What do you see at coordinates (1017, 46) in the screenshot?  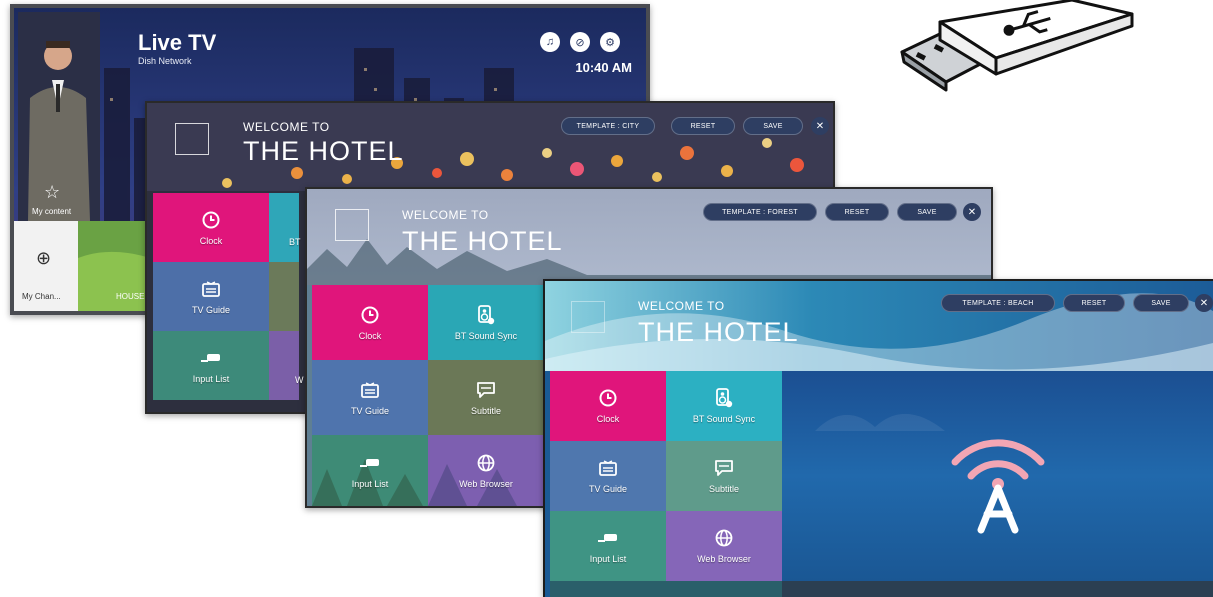 I see `usb-drive-icon` at bounding box center [1017, 46].